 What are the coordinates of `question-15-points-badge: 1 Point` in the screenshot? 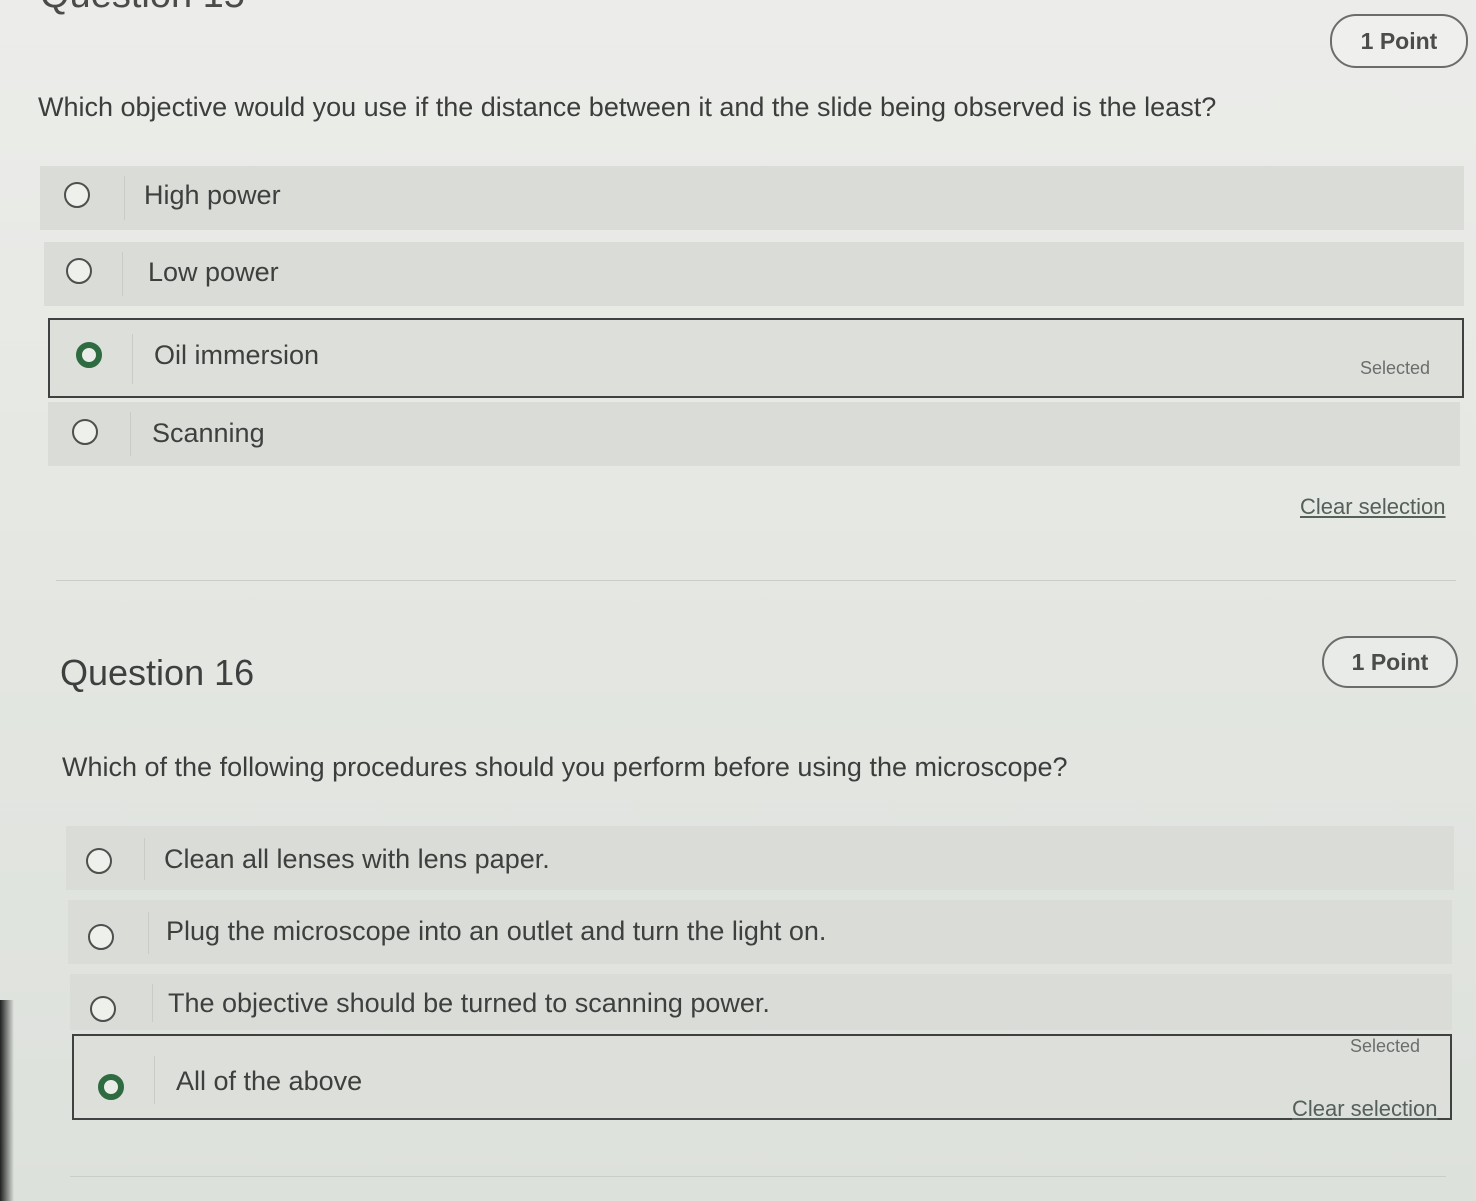 It's located at (1399, 41).